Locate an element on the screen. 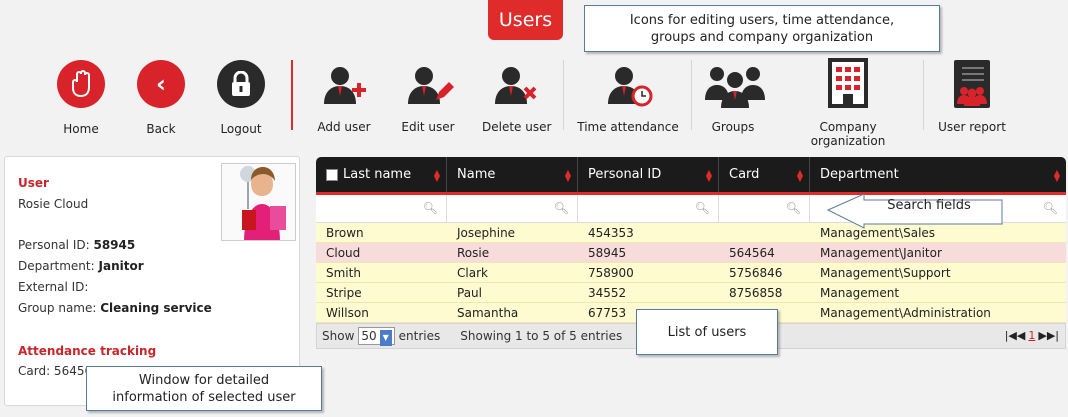  cell-department: Management is located at coordinates (860, 293).